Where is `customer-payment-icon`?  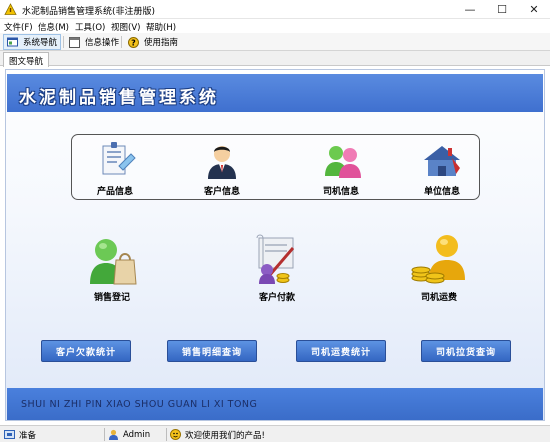
customer-payment-icon is located at coordinates (275, 259).